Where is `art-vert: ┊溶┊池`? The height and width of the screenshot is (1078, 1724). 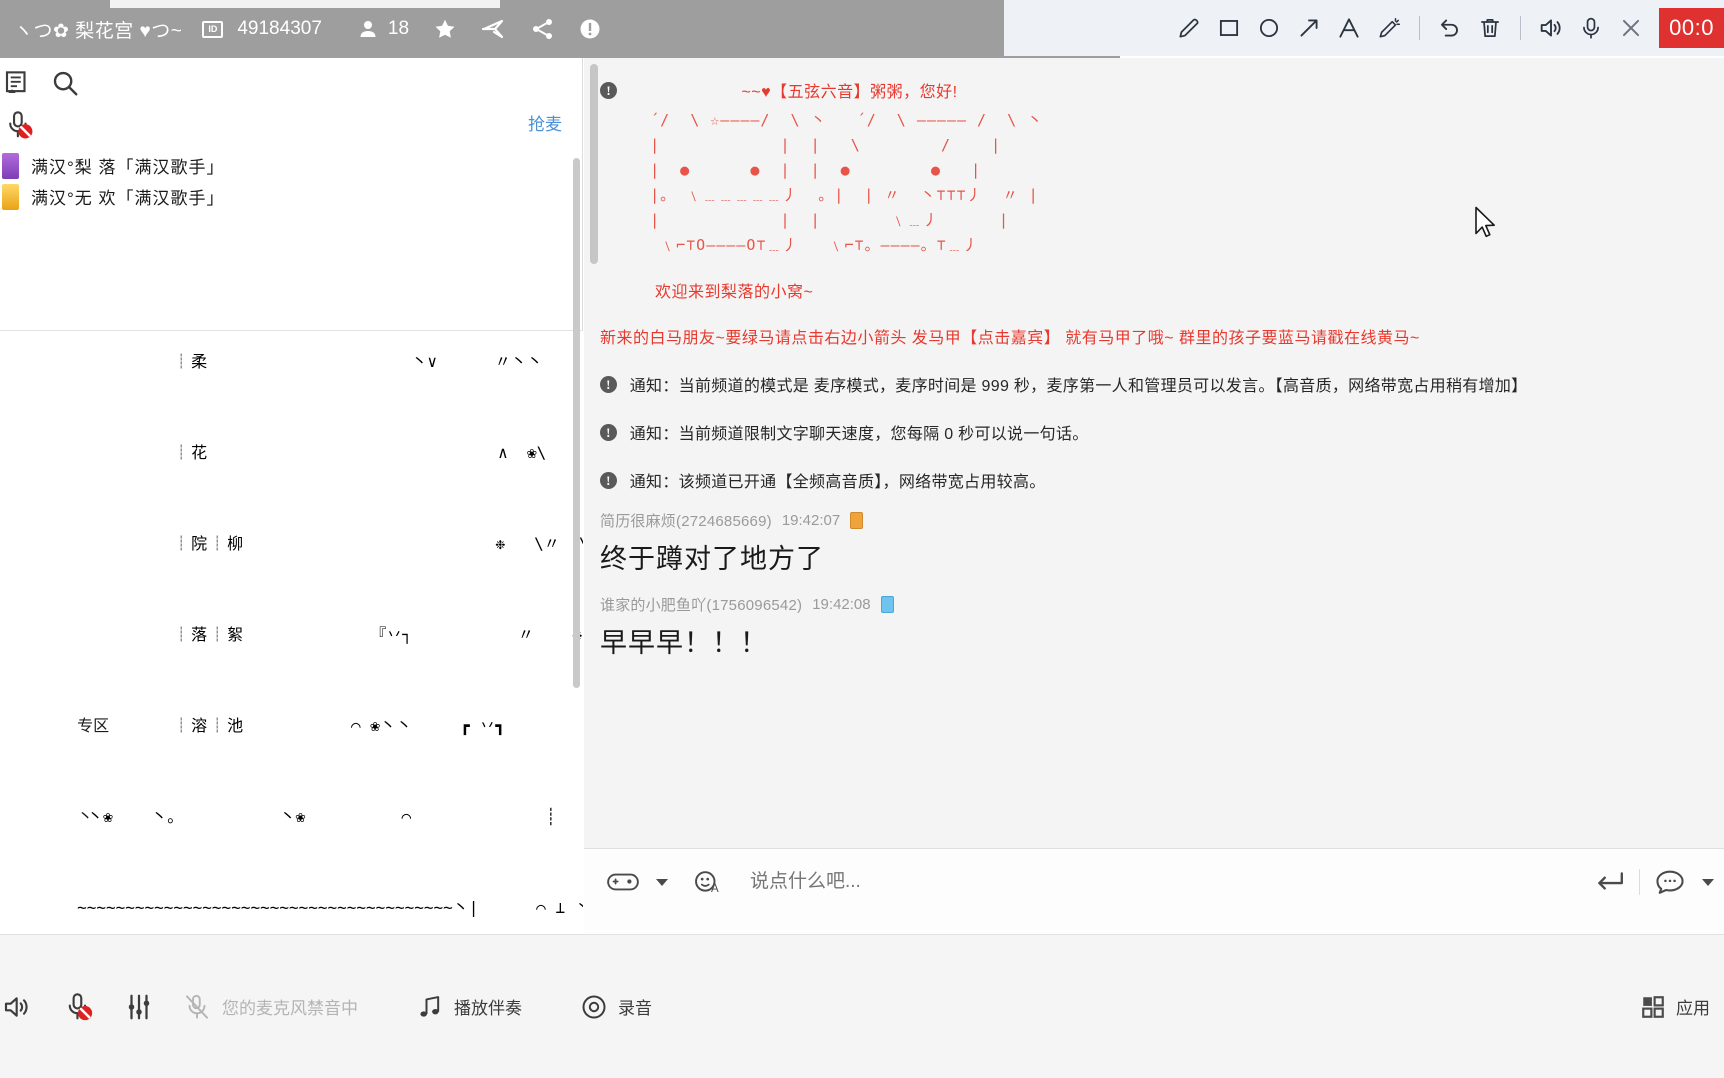 art-vert: ┊溶┊池 is located at coordinates (209, 726).